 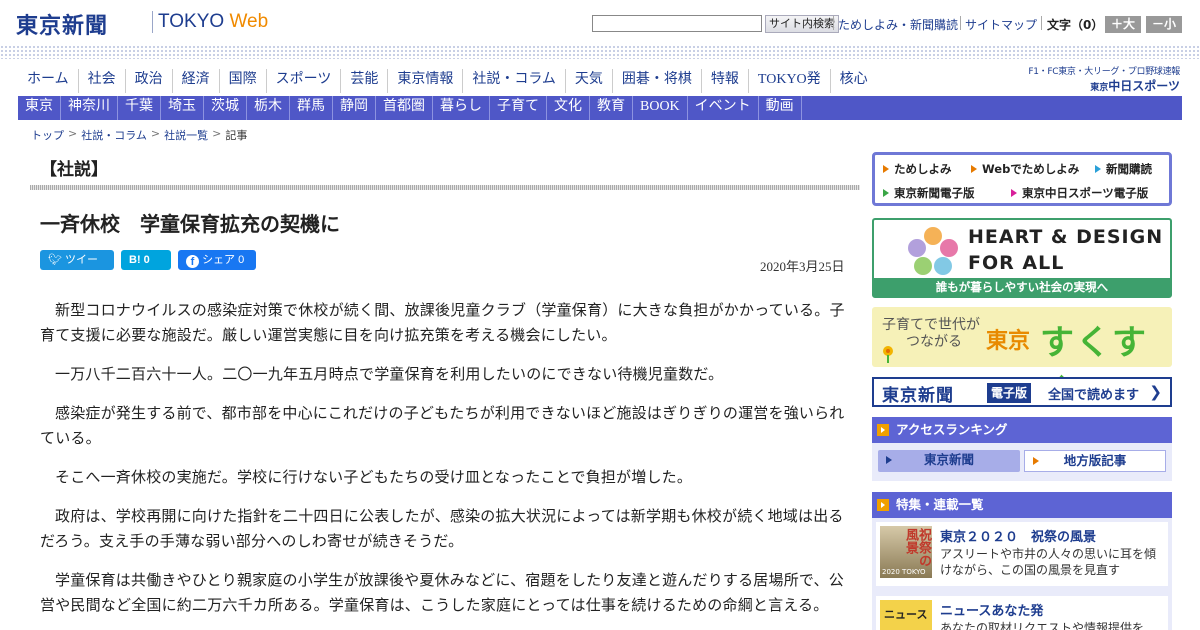 What do you see at coordinates (223, 260) in the screenshot?
I see `facebook-share-label: シェア 0` at bounding box center [223, 260].